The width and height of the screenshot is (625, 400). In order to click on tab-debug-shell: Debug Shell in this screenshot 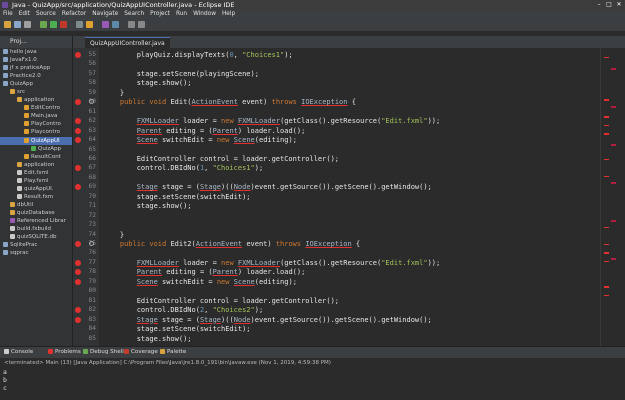, I will do `click(103, 352)`.